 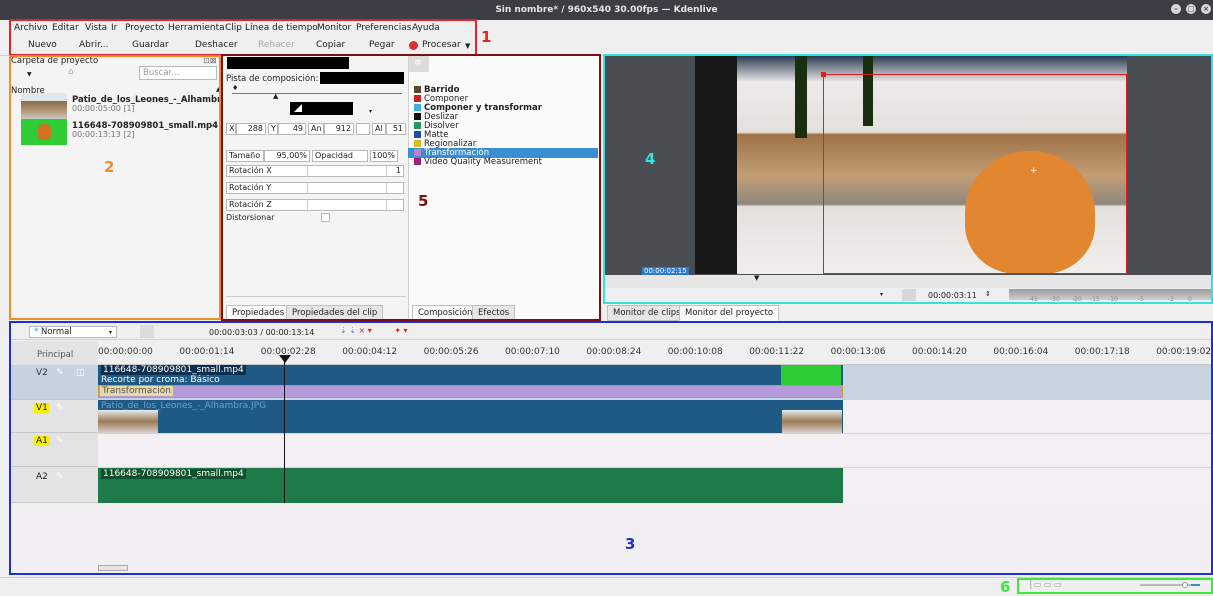 I want to click on maximize-icon: □, so click(x=1191, y=9).